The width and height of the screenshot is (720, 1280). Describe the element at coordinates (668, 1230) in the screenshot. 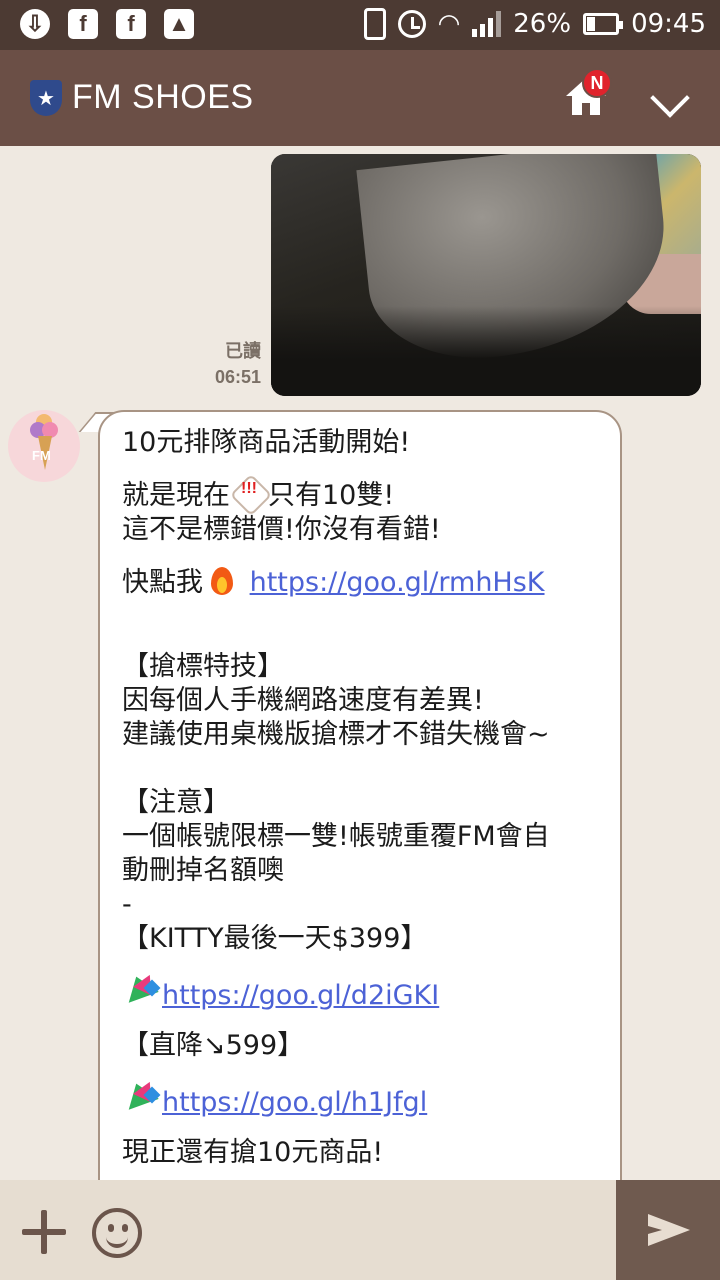

I see `send-button` at that location.